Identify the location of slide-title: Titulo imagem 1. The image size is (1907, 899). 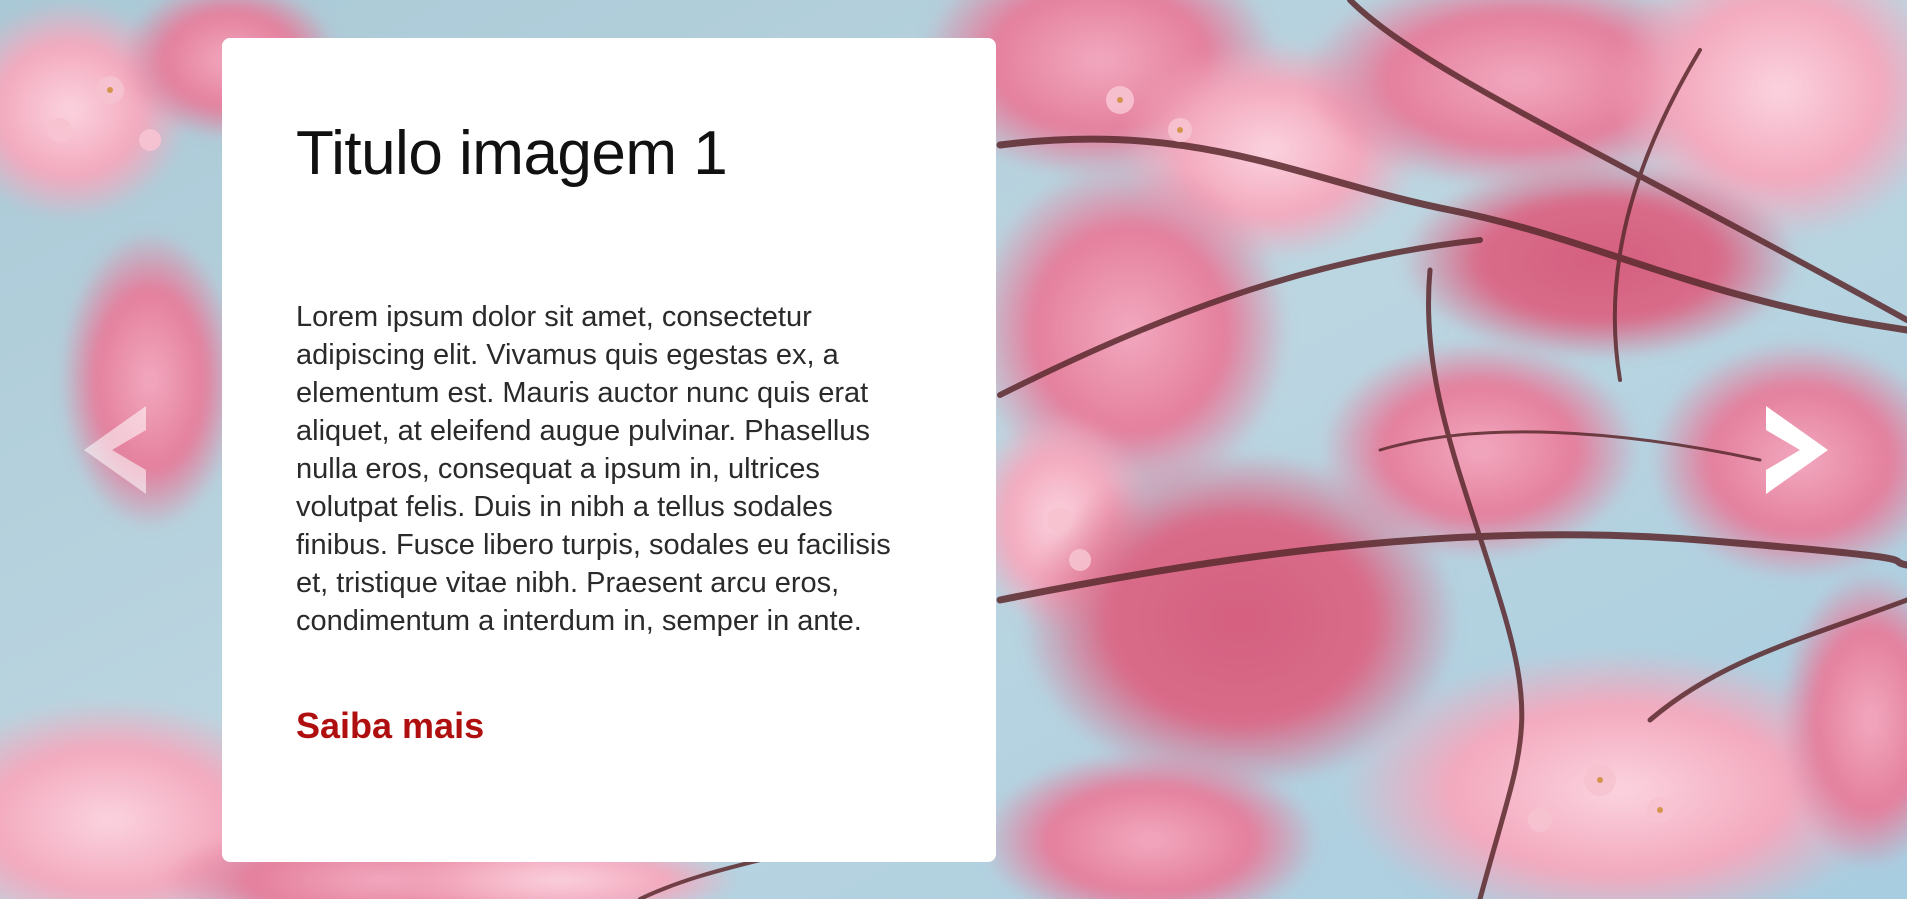
(512, 153).